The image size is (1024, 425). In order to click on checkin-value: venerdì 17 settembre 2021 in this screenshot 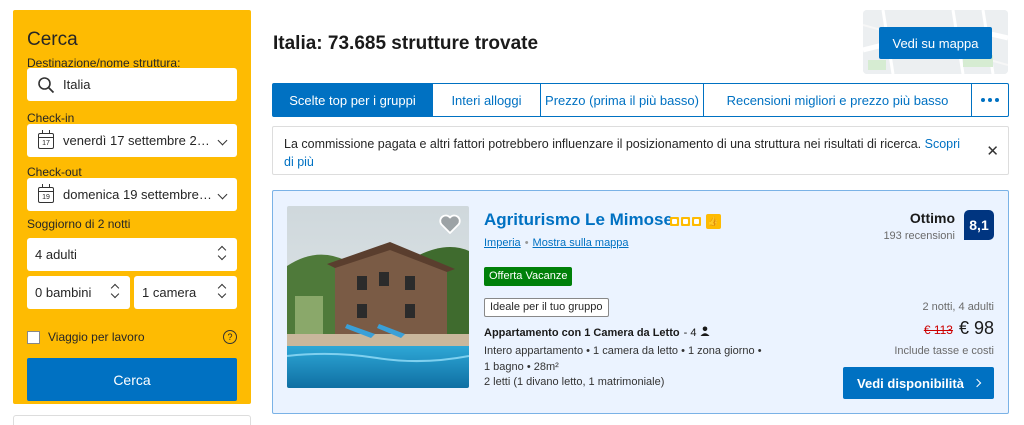, I will do `click(139, 140)`.